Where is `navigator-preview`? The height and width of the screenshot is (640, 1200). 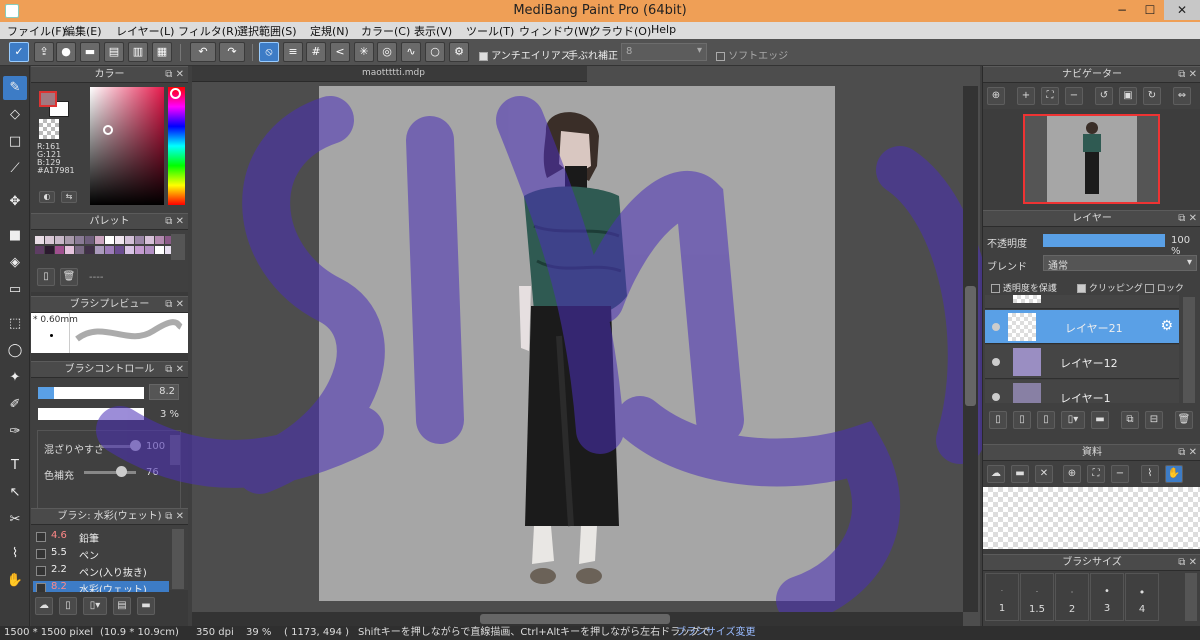
navigator-preview is located at coordinates (1091, 159).